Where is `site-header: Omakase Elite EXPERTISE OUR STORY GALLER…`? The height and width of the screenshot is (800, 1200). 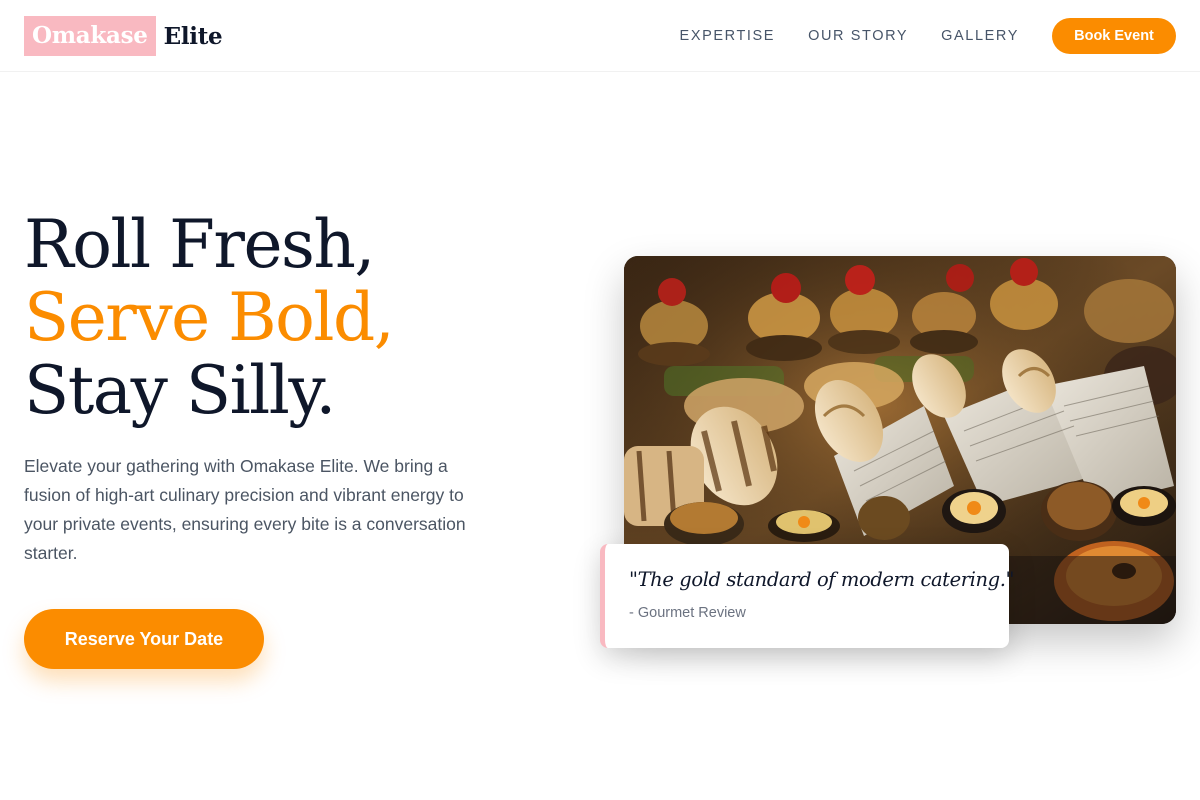
site-header: Omakase Elite EXPERTISE OUR STORY GALLER… is located at coordinates (600, 36).